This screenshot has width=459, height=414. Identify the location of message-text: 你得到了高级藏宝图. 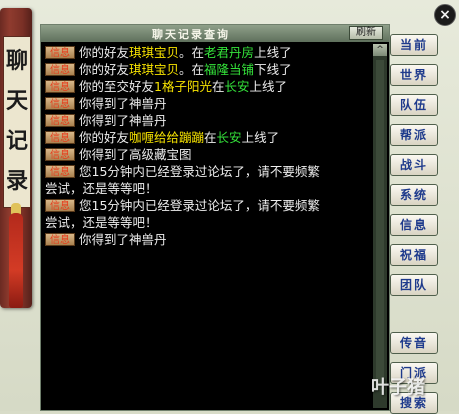
(135, 154).